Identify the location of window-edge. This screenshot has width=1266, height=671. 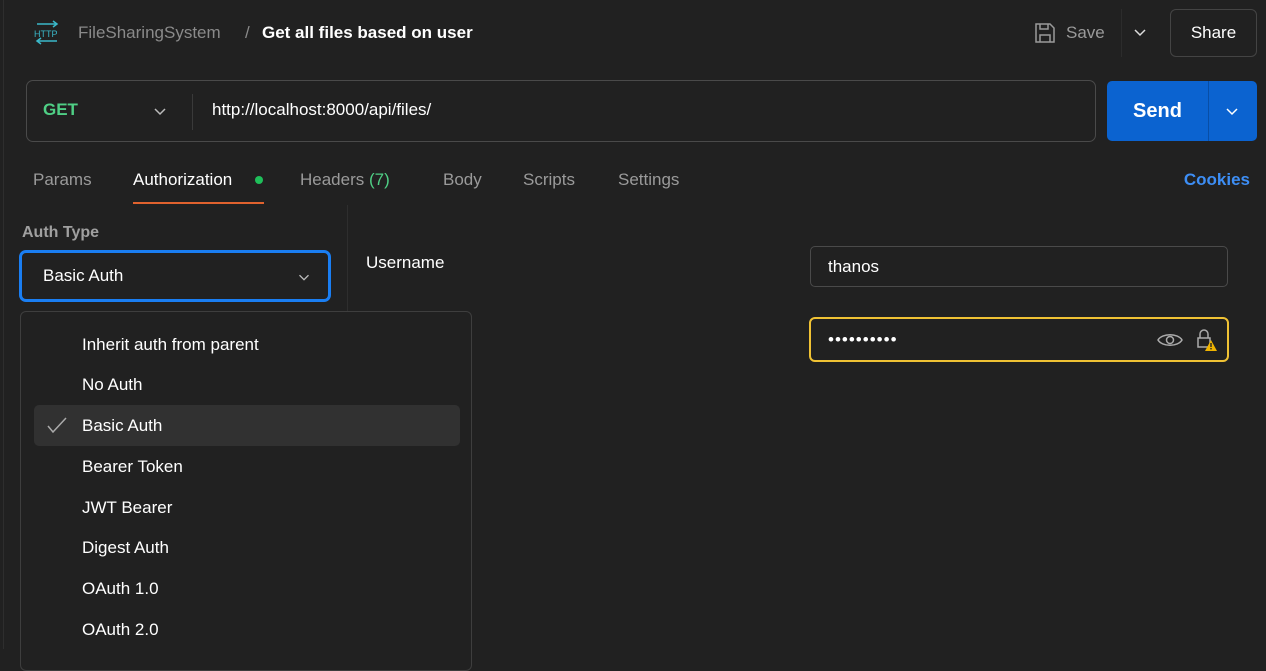
(3, 324).